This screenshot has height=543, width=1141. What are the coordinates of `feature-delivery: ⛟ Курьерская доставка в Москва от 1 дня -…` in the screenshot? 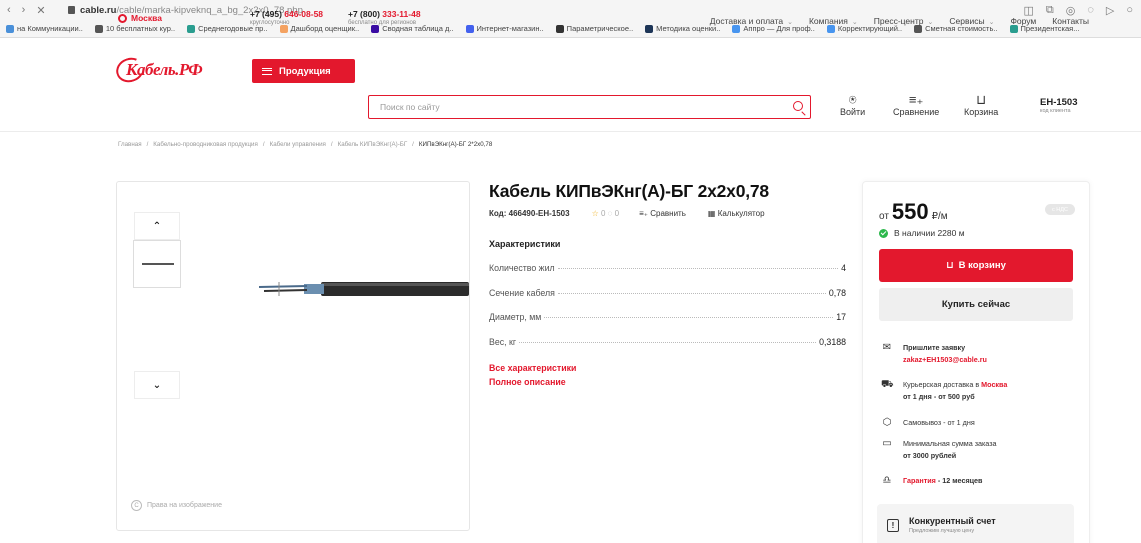 It's located at (944, 391).